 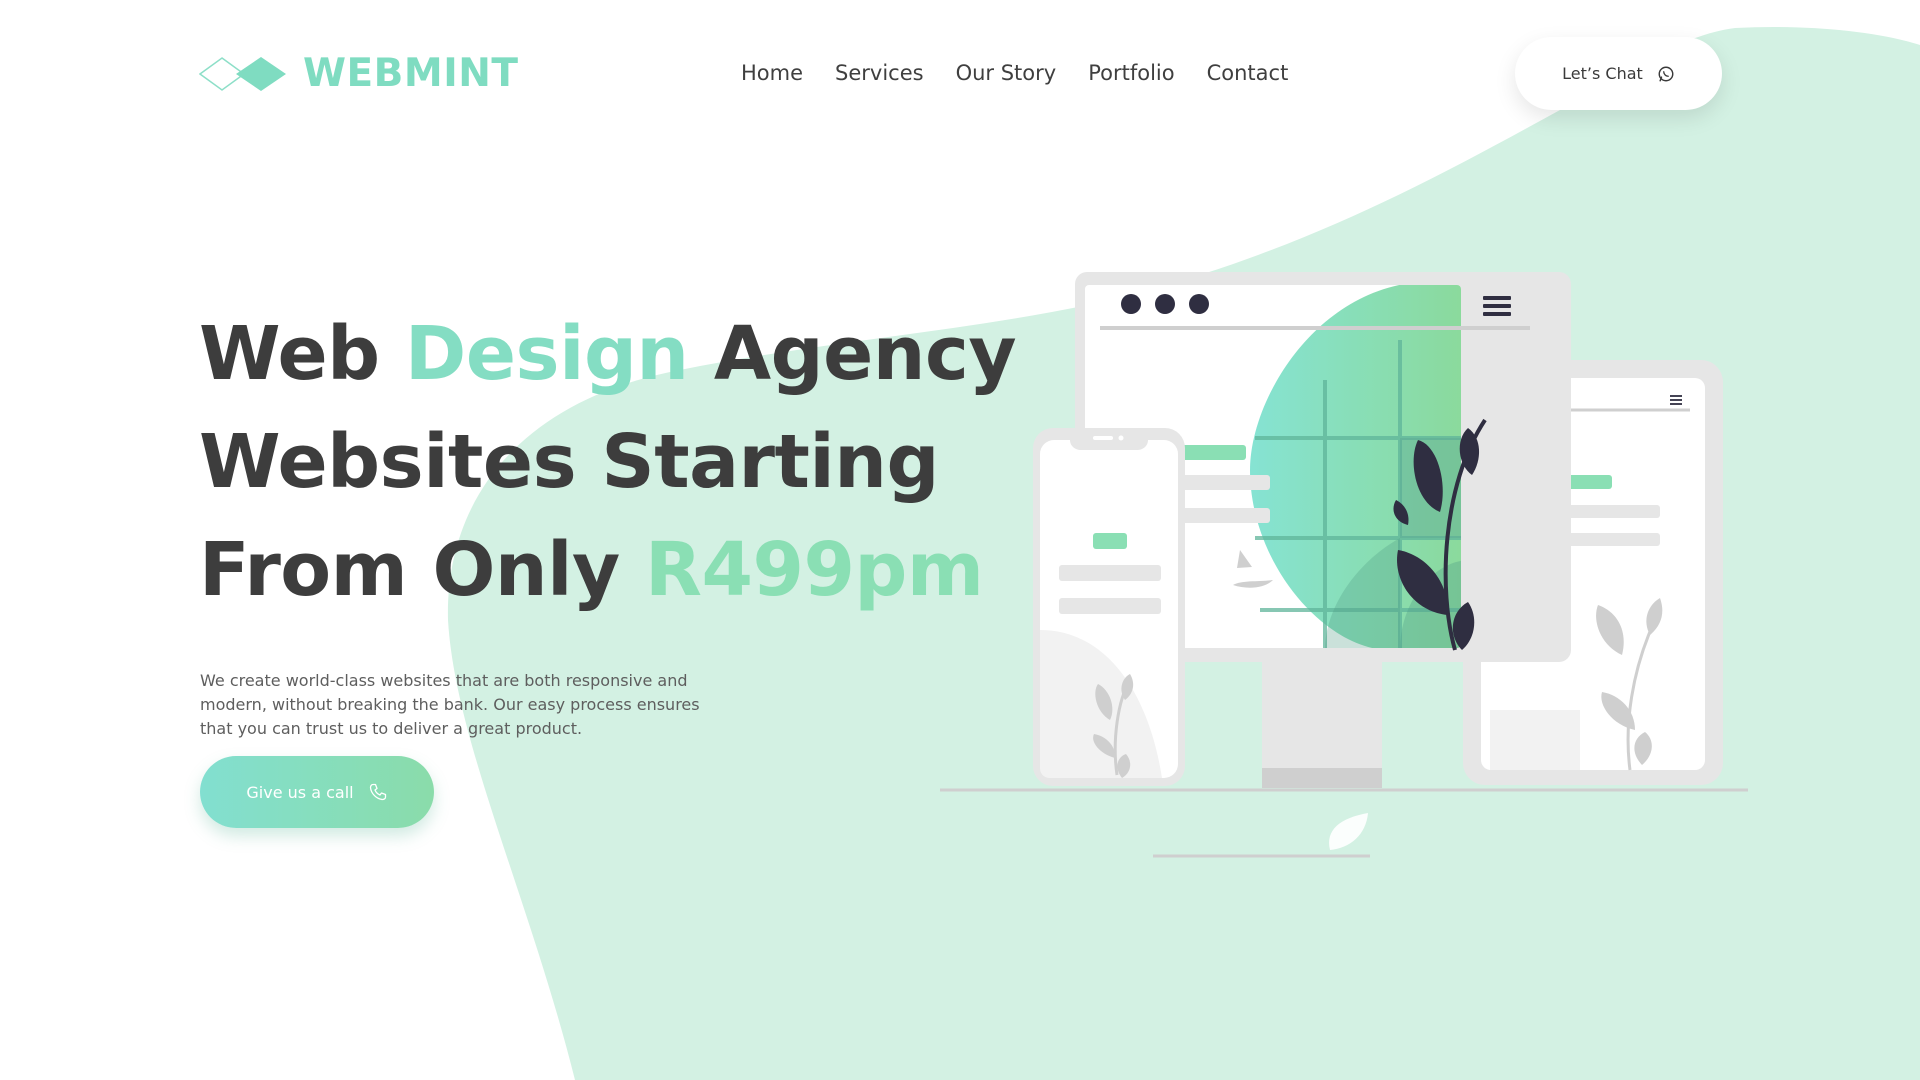 I want to click on diamond-logo-icon, so click(x=242, y=74).